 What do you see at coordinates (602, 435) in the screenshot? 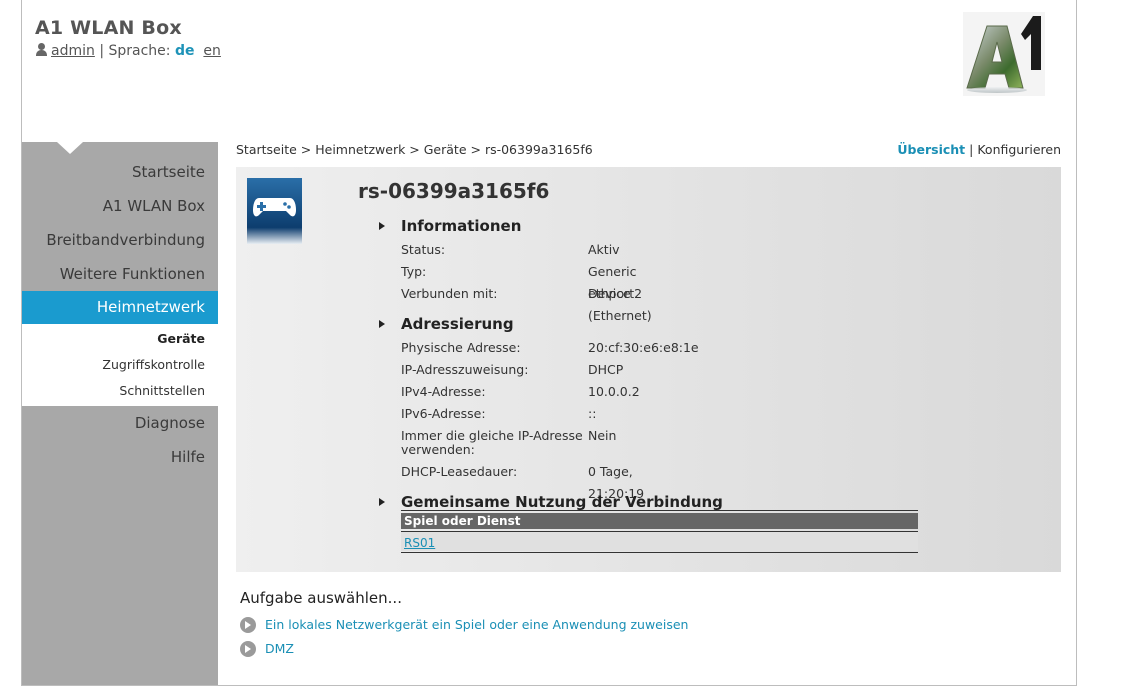
I see `address-value: Nein` at bounding box center [602, 435].